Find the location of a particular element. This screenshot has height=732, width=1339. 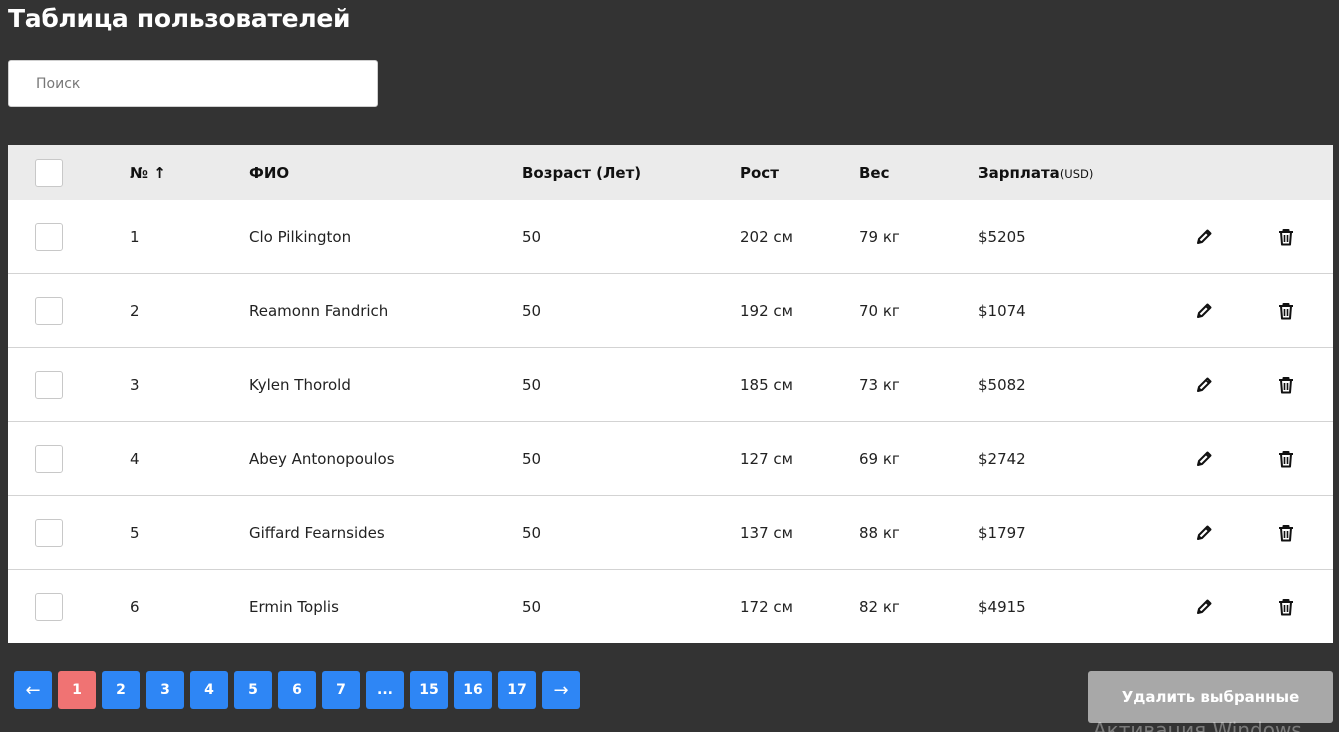

header-salary-unit: (USD) is located at coordinates (1076, 173).